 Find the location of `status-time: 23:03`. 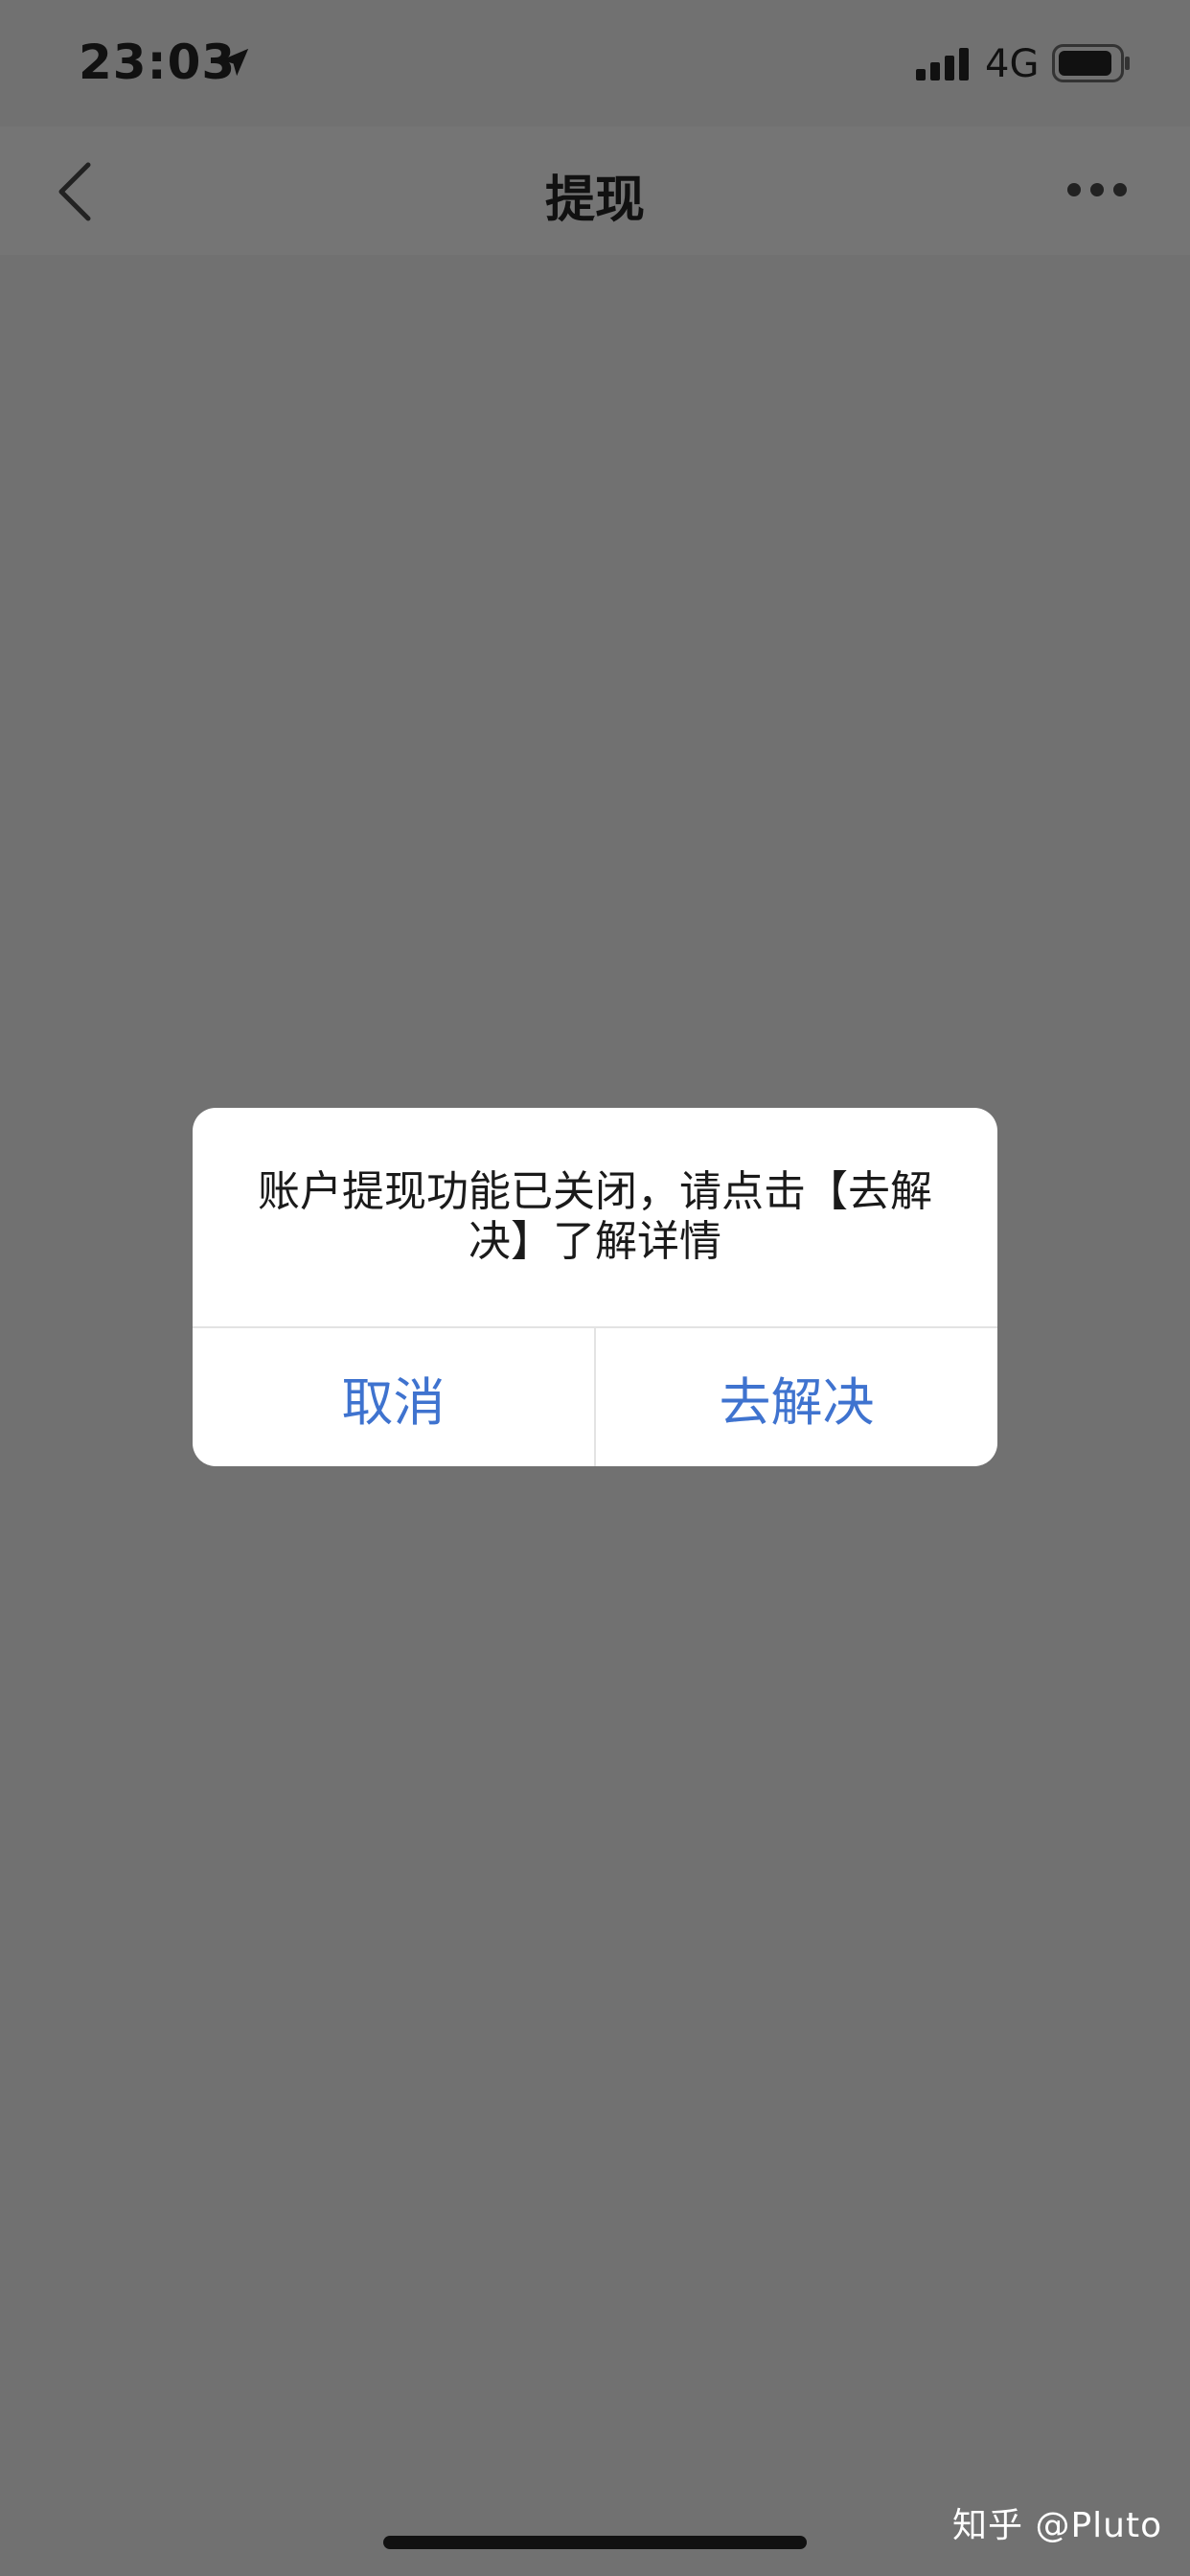

status-time: 23:03 is located at coordinates (158, 62).